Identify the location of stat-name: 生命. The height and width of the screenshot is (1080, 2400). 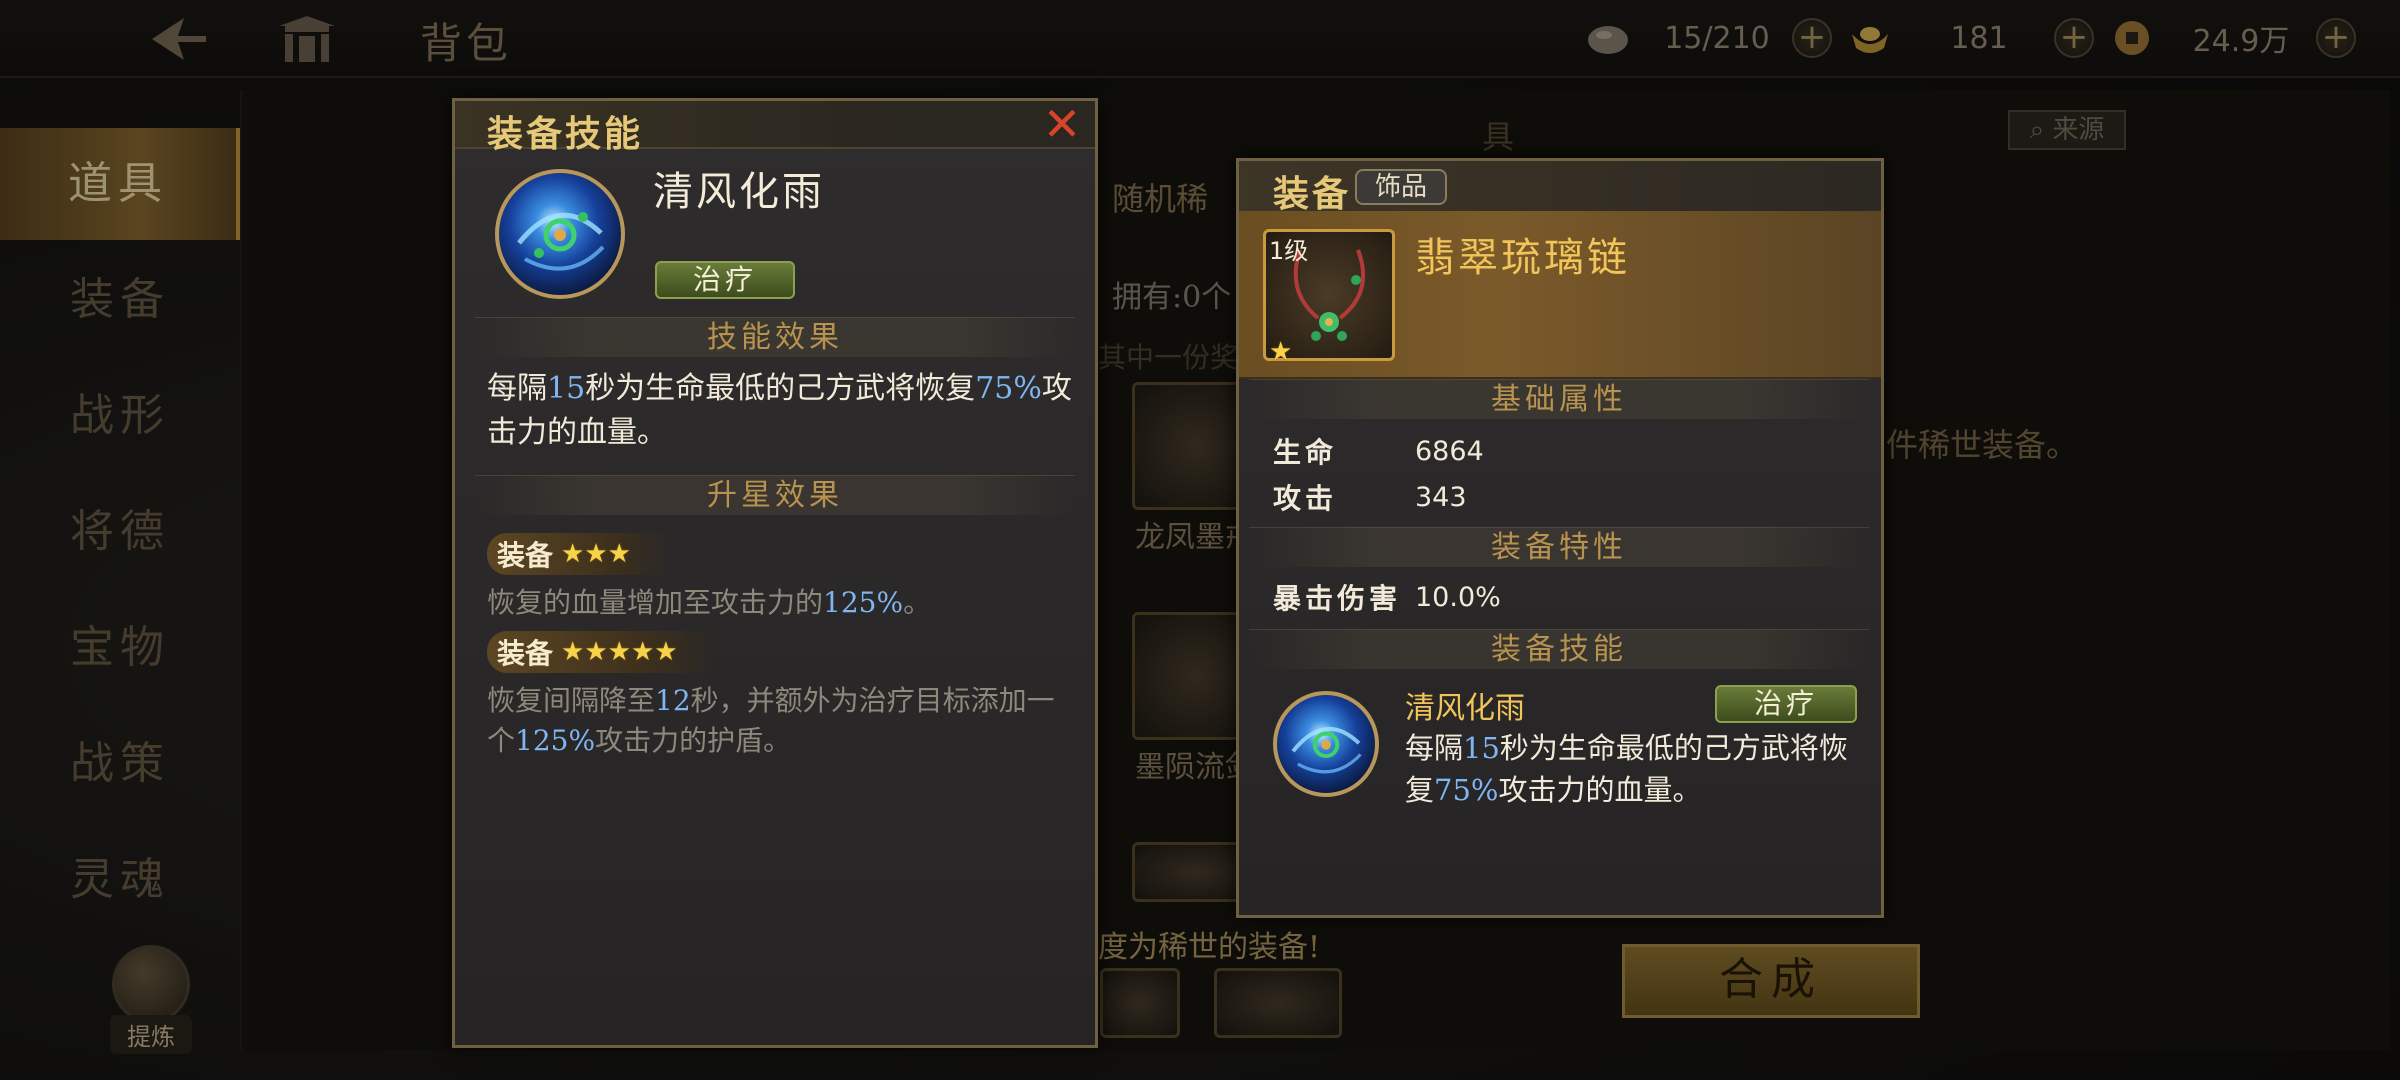
(1305, 452).